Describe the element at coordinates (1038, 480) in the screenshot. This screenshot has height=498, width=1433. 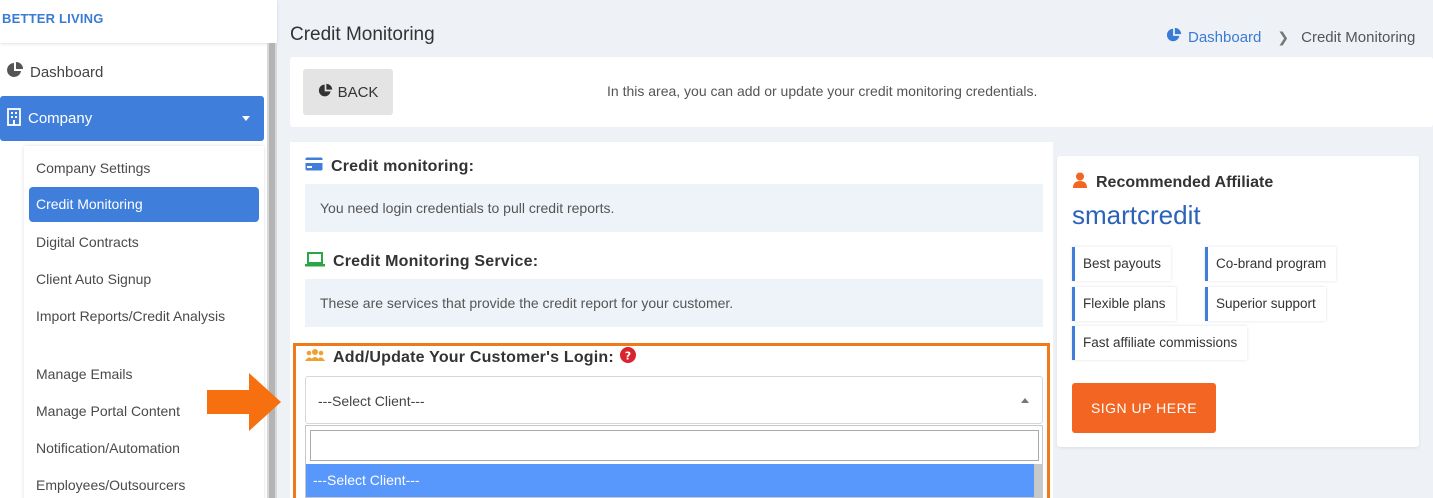
I see `dropdown-scrollbar` at that location.